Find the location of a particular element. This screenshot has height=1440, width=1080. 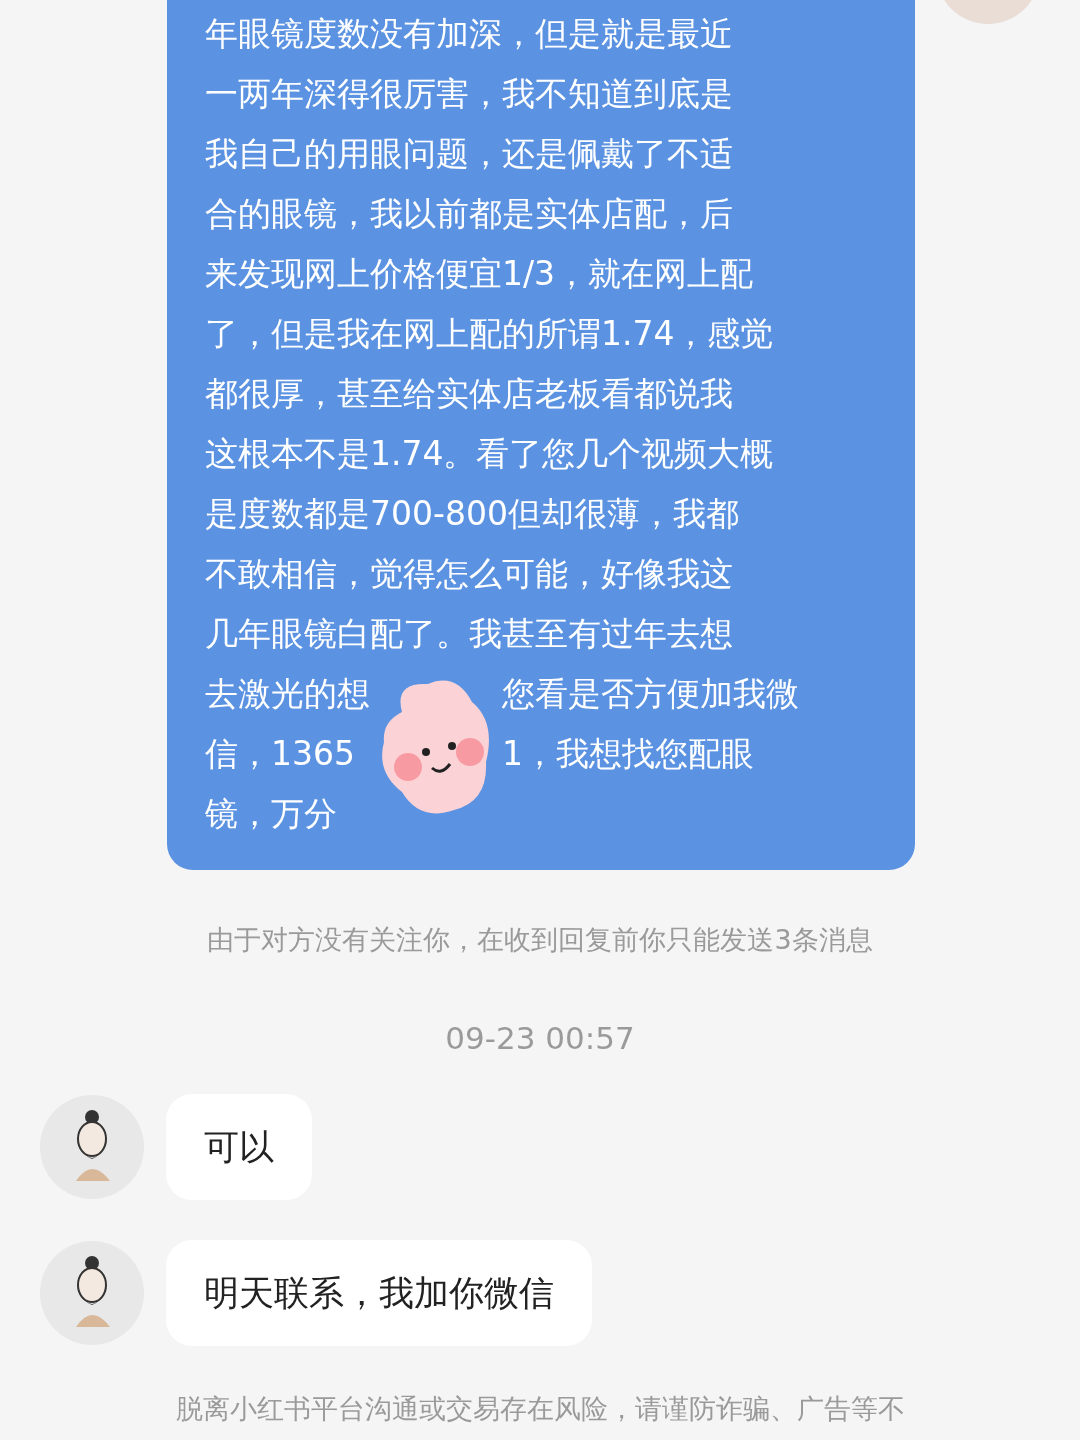

message-text: 去激光的想 is located at coordinates (287, 694).